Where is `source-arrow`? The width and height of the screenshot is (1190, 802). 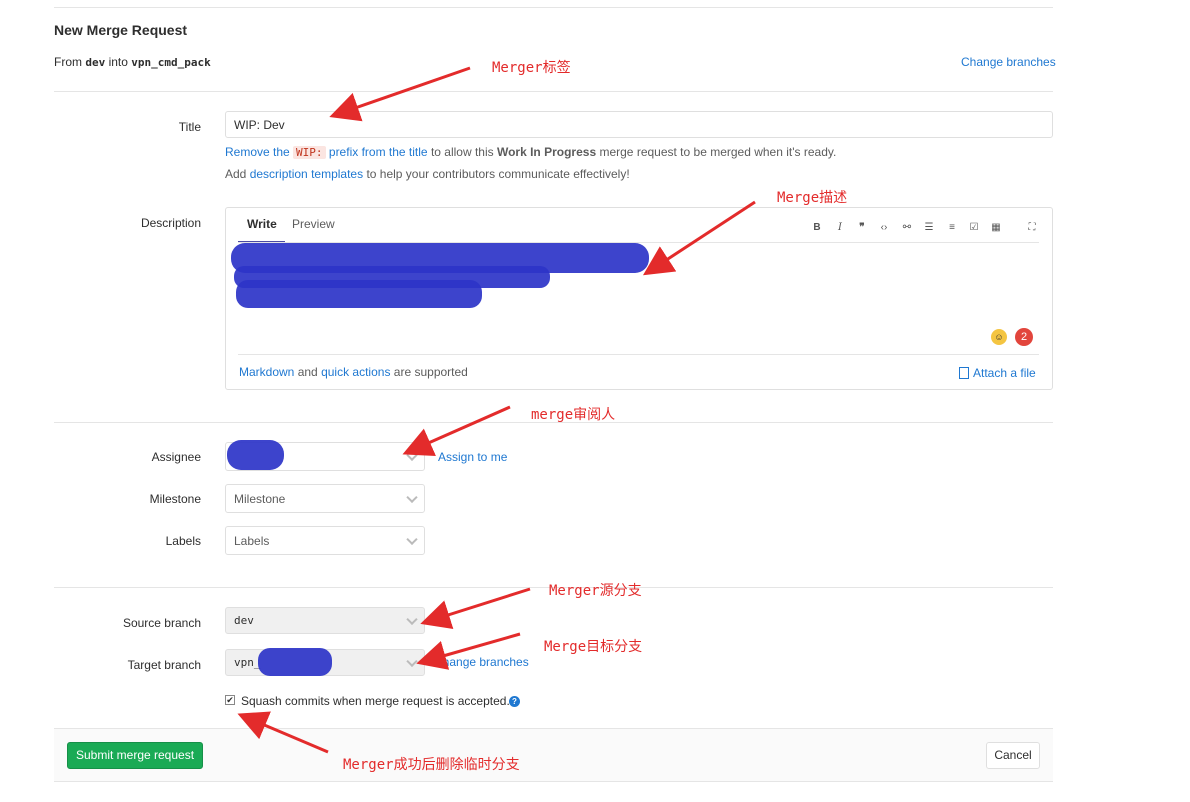
source-arrow is located at coordinates (475, 608).